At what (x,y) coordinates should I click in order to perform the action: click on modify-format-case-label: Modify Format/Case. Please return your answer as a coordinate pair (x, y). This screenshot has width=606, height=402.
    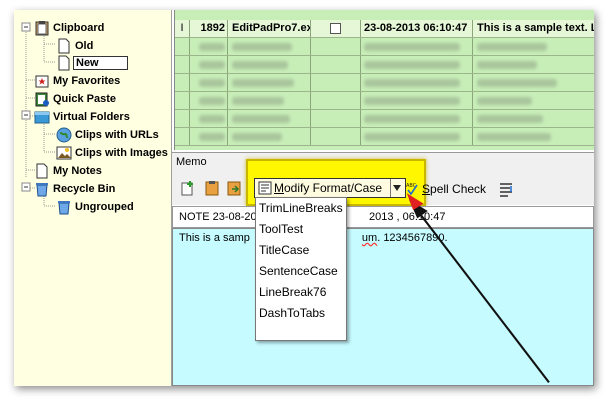
    Looking at the image, I should click on (328, 188).